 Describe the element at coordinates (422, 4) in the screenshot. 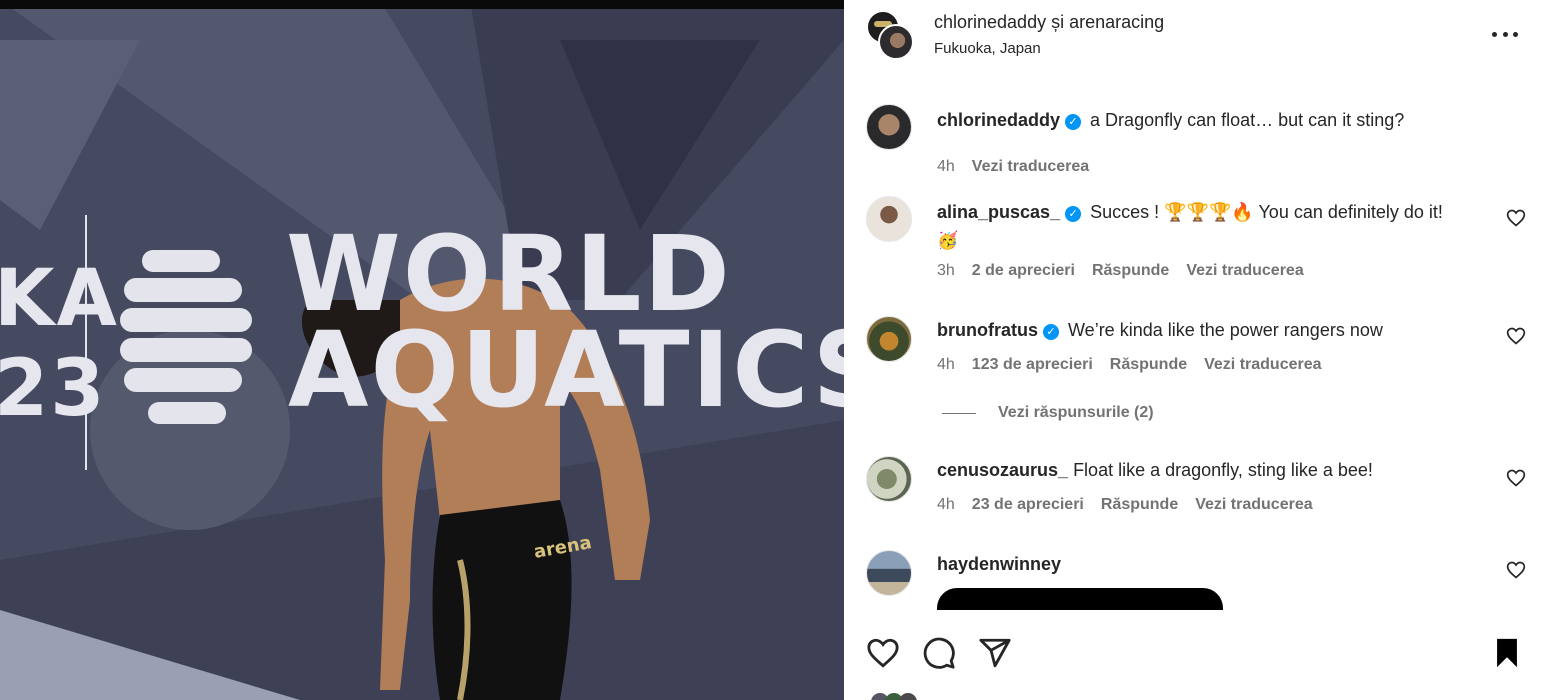

I see `media-top-bar` at that location.